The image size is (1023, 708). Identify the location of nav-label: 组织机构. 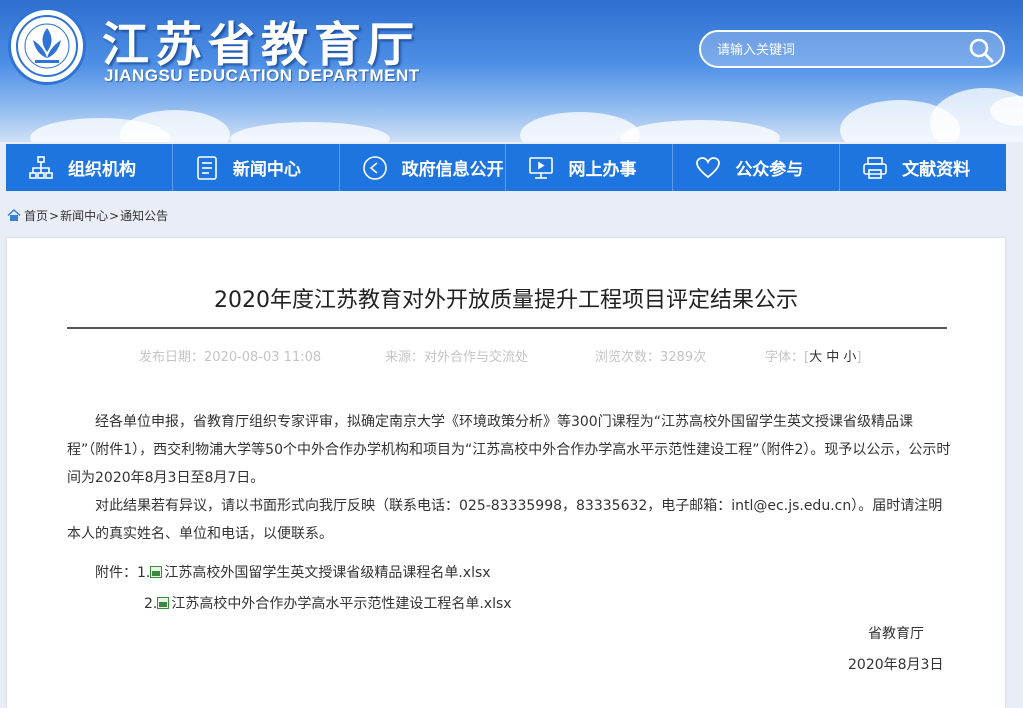
(102, 170).